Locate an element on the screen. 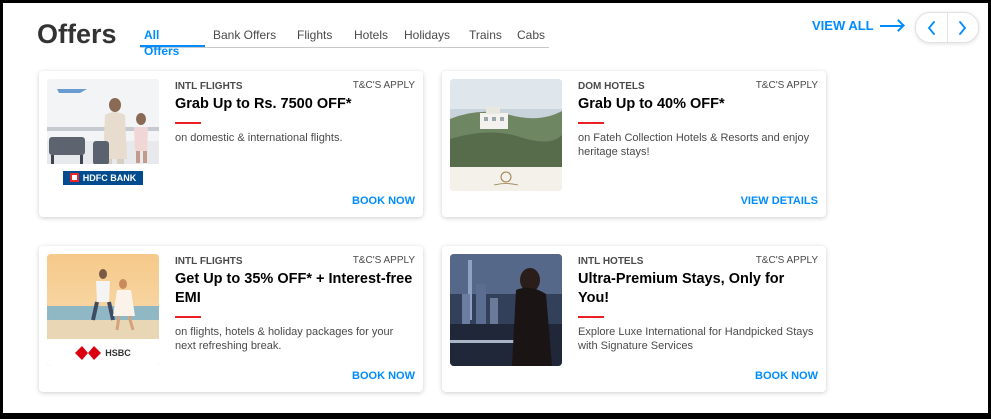 The height and width of the screenshot is (419, 991). carousel-nav is located at coordinates (947, 27).